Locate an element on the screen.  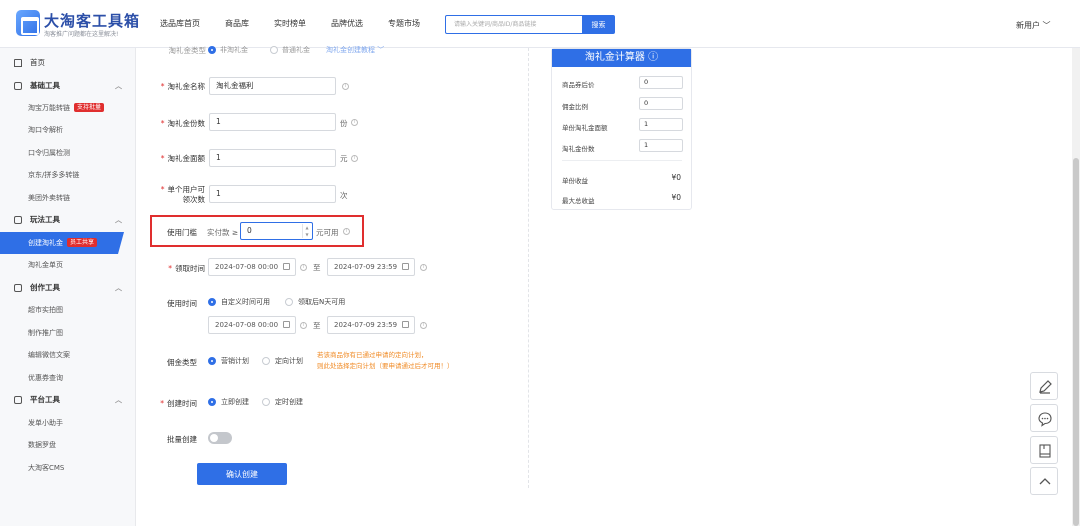
brand-title: 大淘客工具箱 is located at coordinates (92, 20).